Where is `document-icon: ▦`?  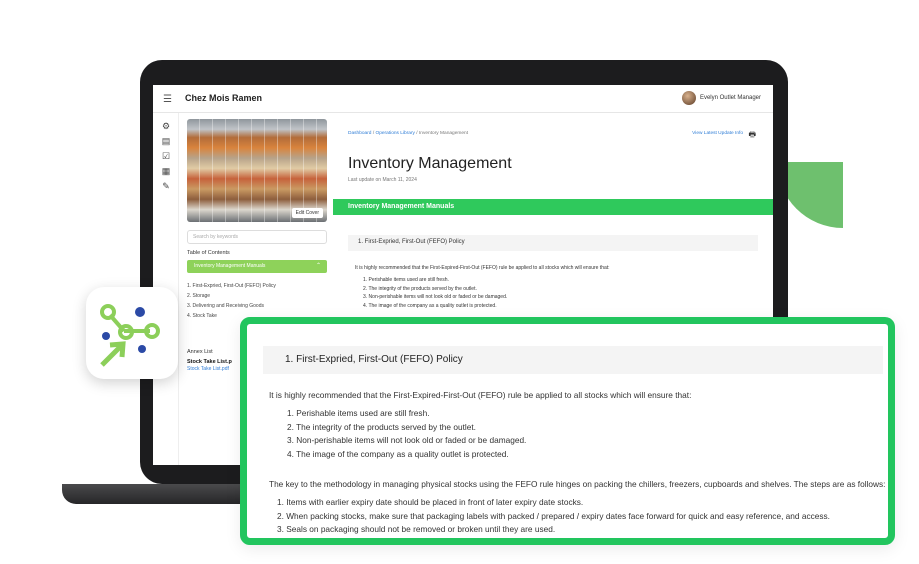
document-icon: ▦ is located at coordinates (166, 171).